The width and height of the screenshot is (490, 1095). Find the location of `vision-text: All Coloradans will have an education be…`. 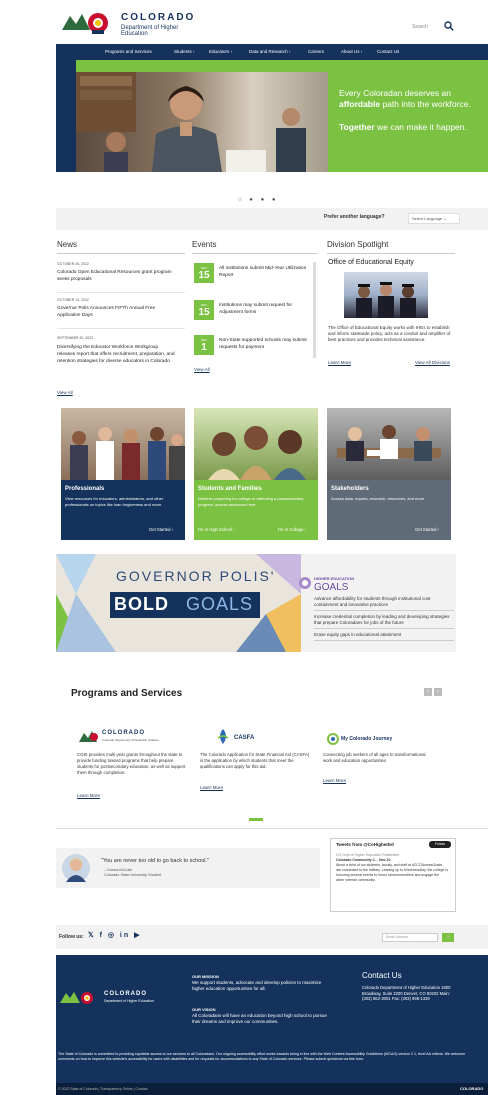

vision-text: All Coloradans will have an education be… is located at coordinates (259, 1018).